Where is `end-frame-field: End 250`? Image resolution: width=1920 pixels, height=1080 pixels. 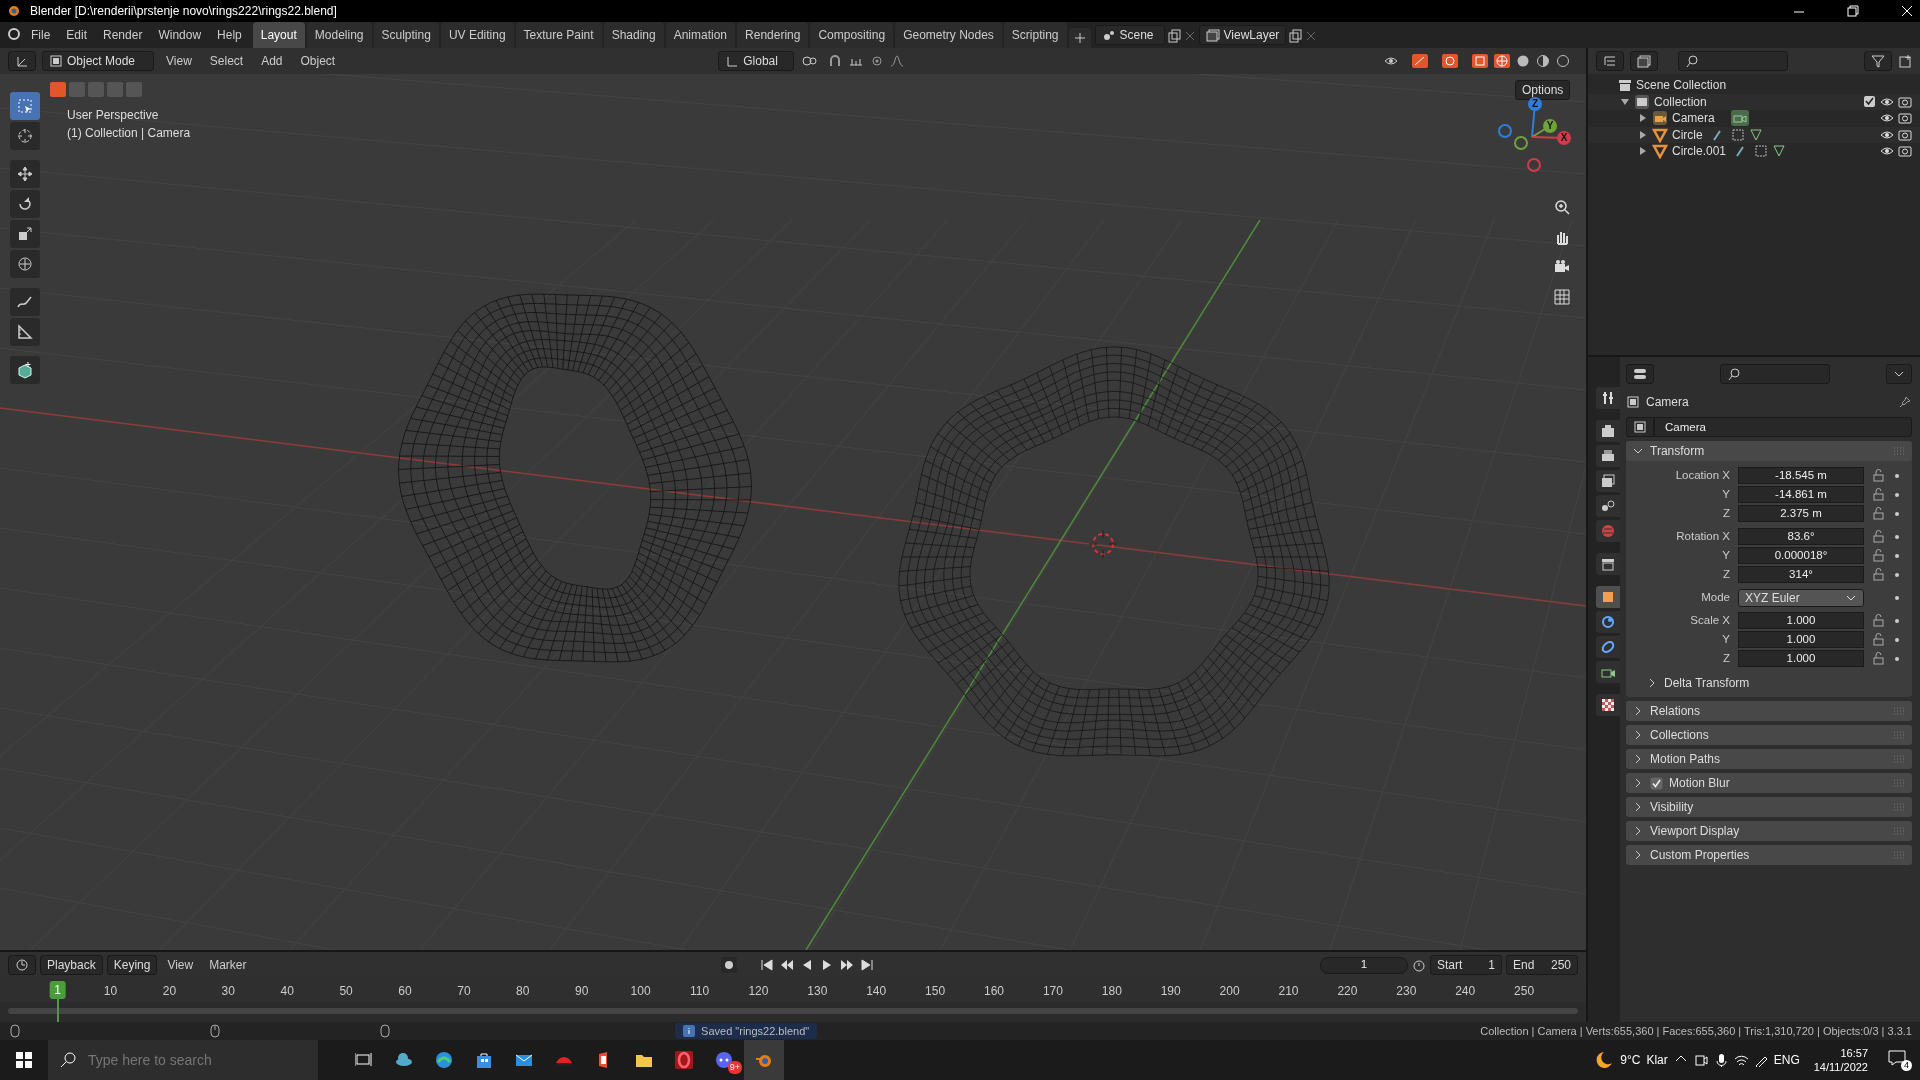
end-frame-field: End 250 is located at coordinates (1542, 965).